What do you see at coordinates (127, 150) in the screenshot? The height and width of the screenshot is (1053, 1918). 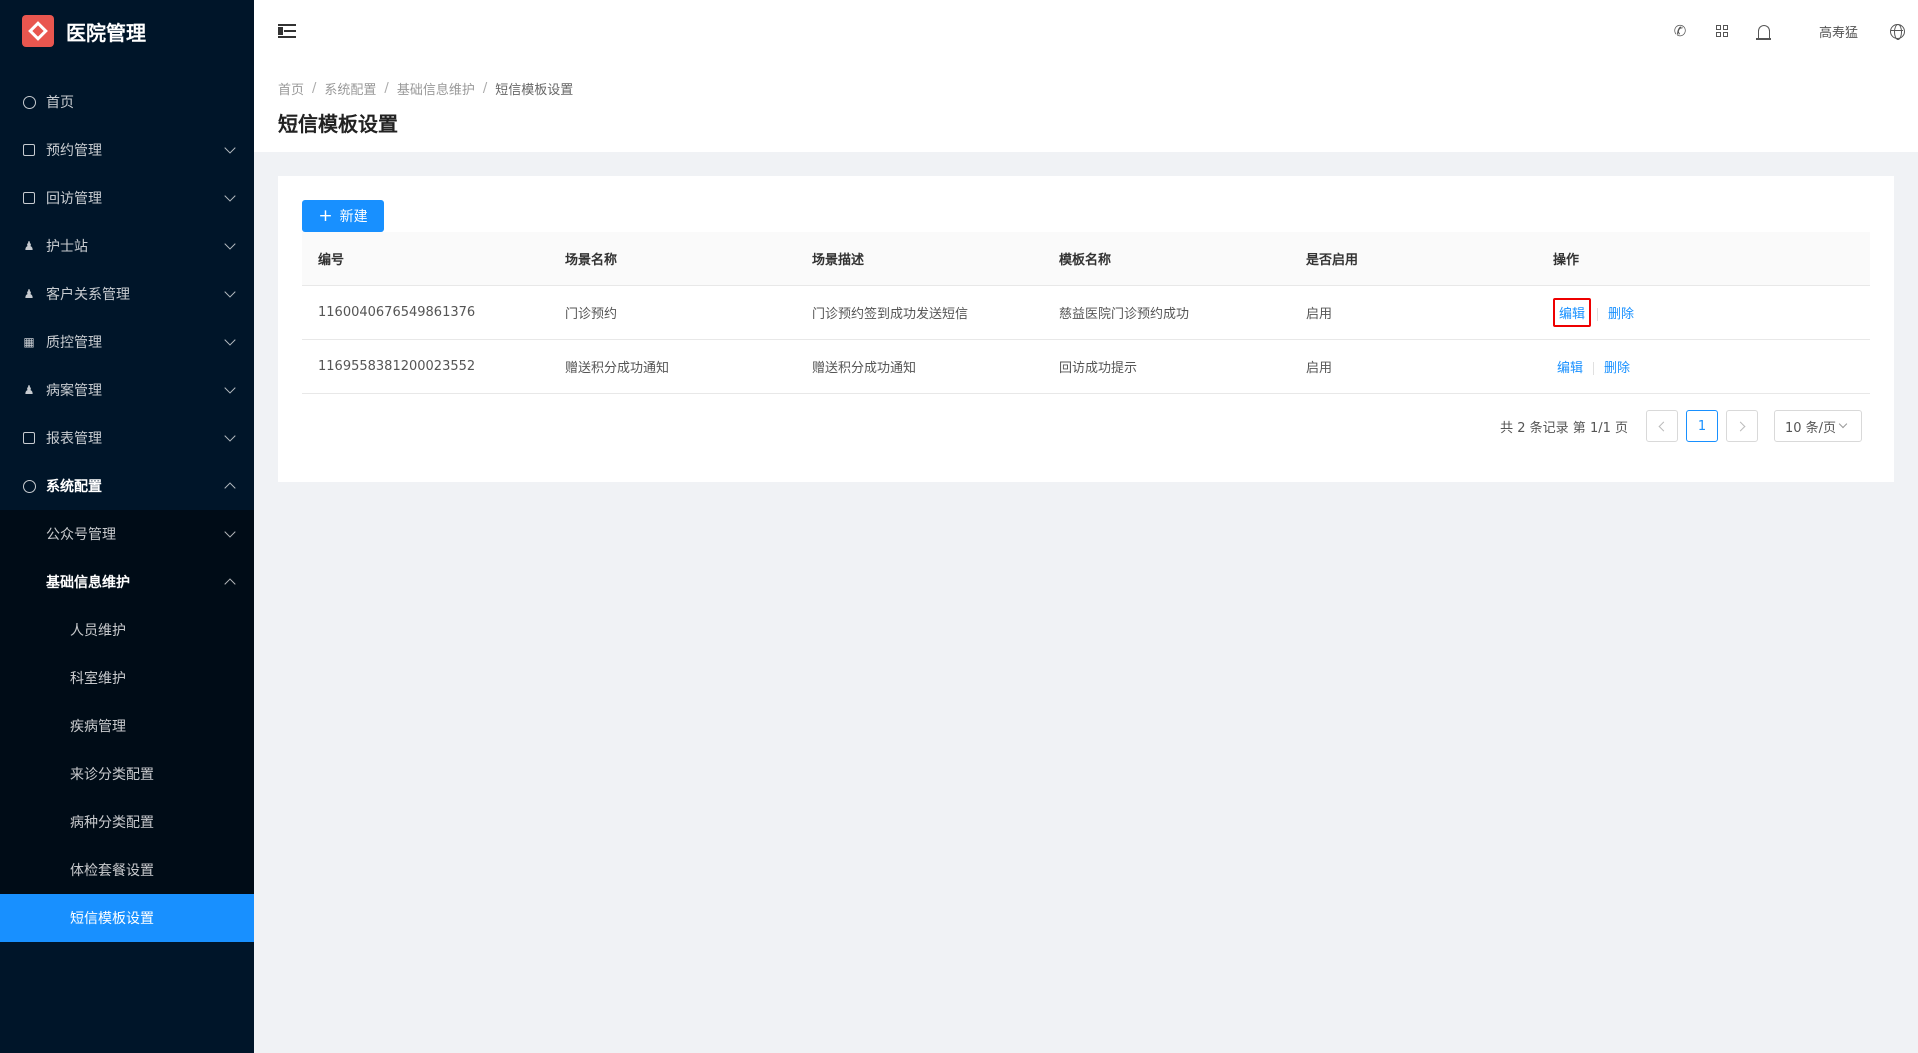 I see `sidebar-item-appointment: 预约管理` at bounding box center [127, 150].